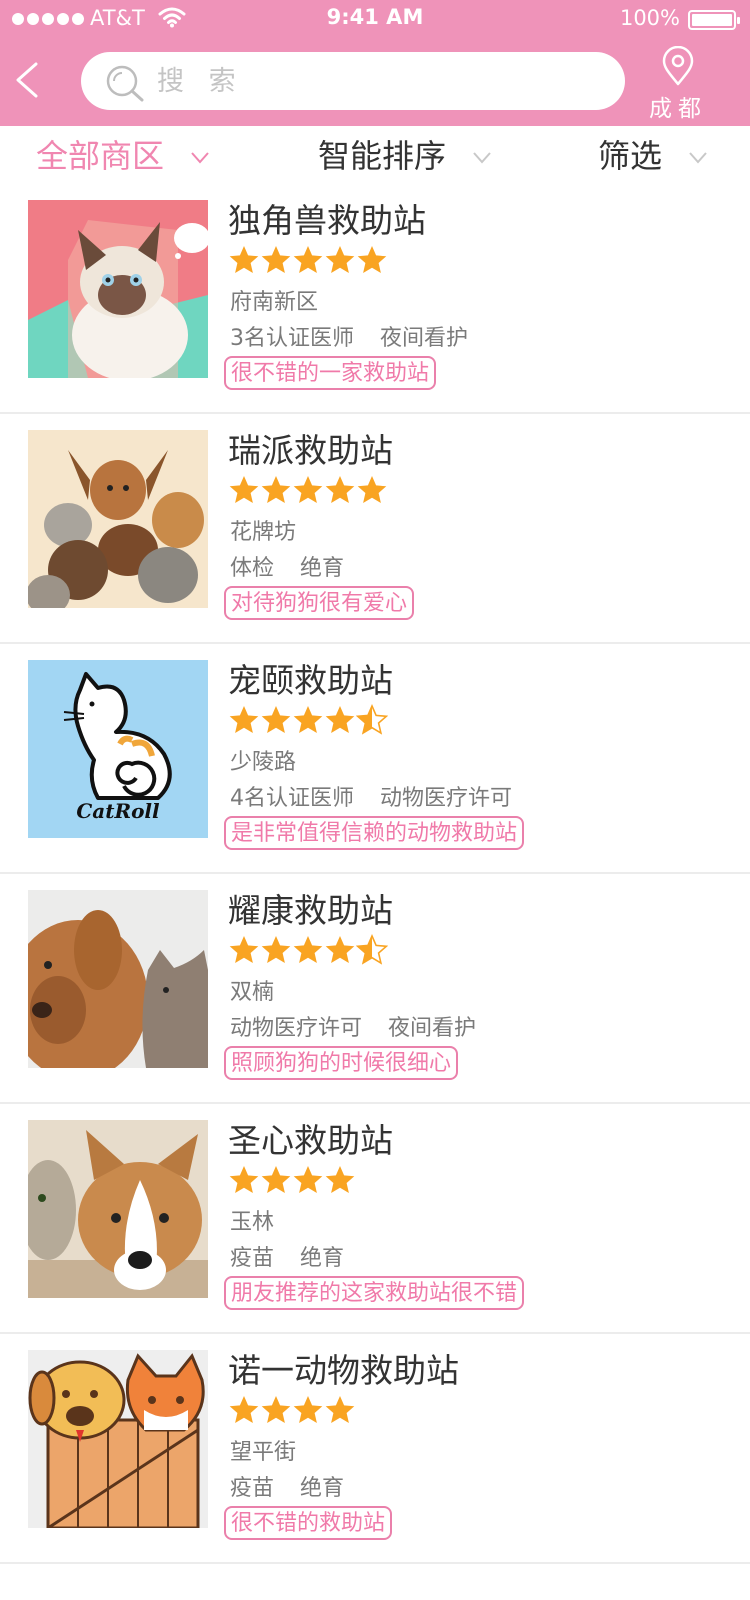 This screenshot has width=750, height=1600. What do you see at coordinates (678, 66) in the screenshot?
I see `location-pin-icon` at bounding box center [678, 66].